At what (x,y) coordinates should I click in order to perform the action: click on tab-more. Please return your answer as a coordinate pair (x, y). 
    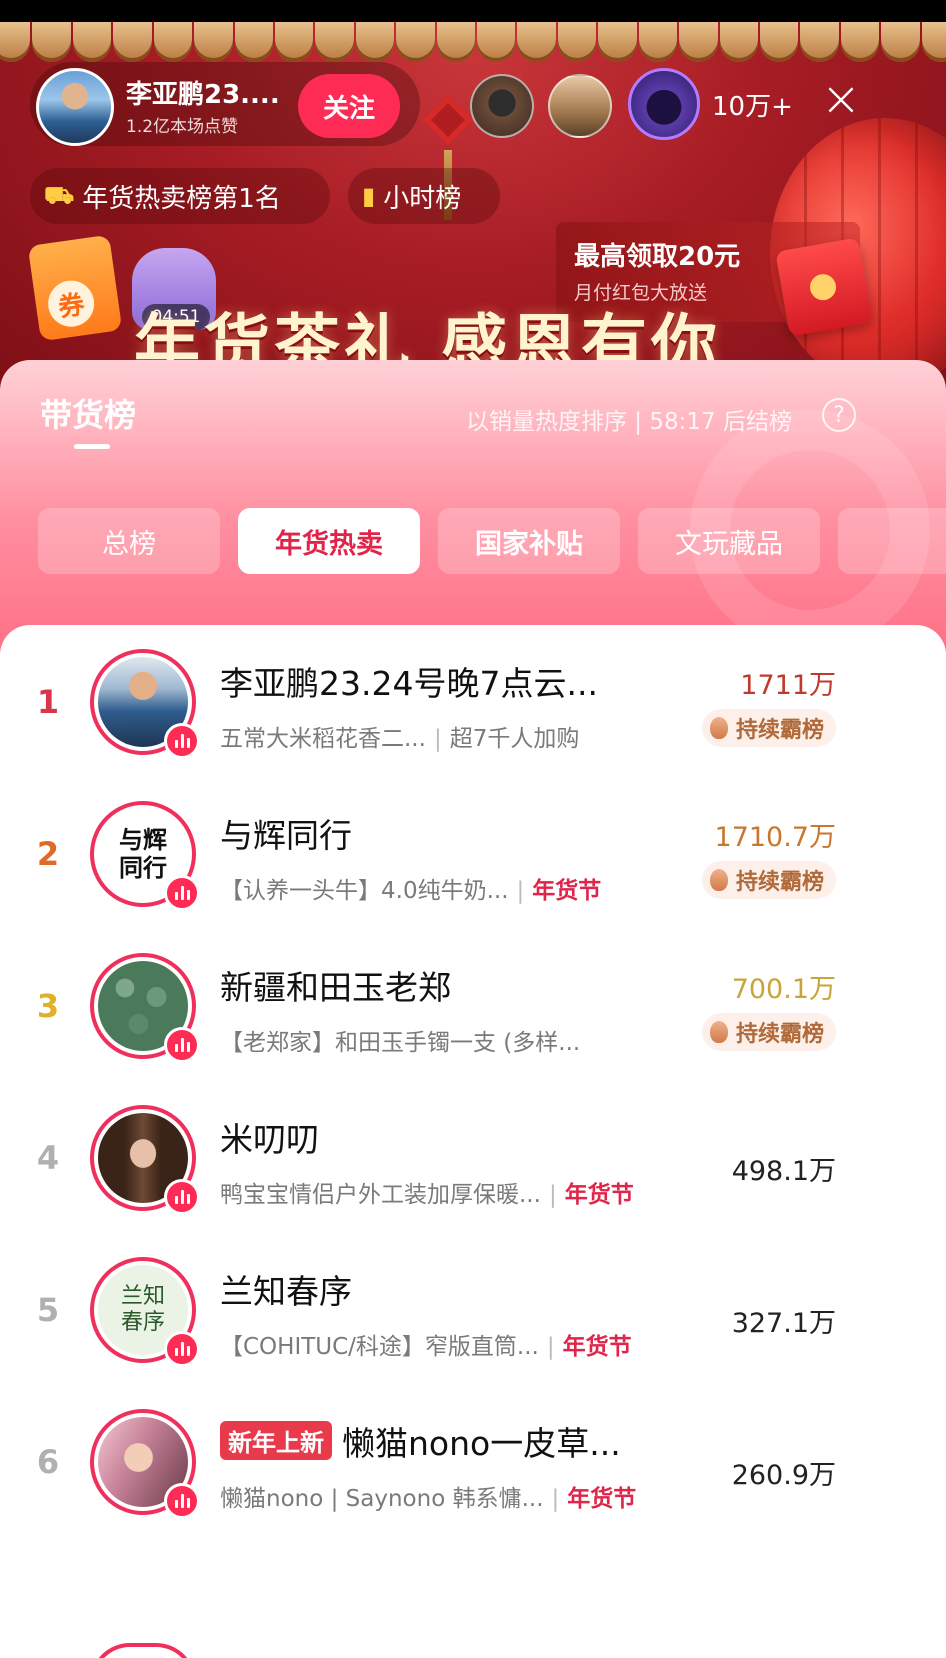
    Looking at the image, I should click on (892, 541).